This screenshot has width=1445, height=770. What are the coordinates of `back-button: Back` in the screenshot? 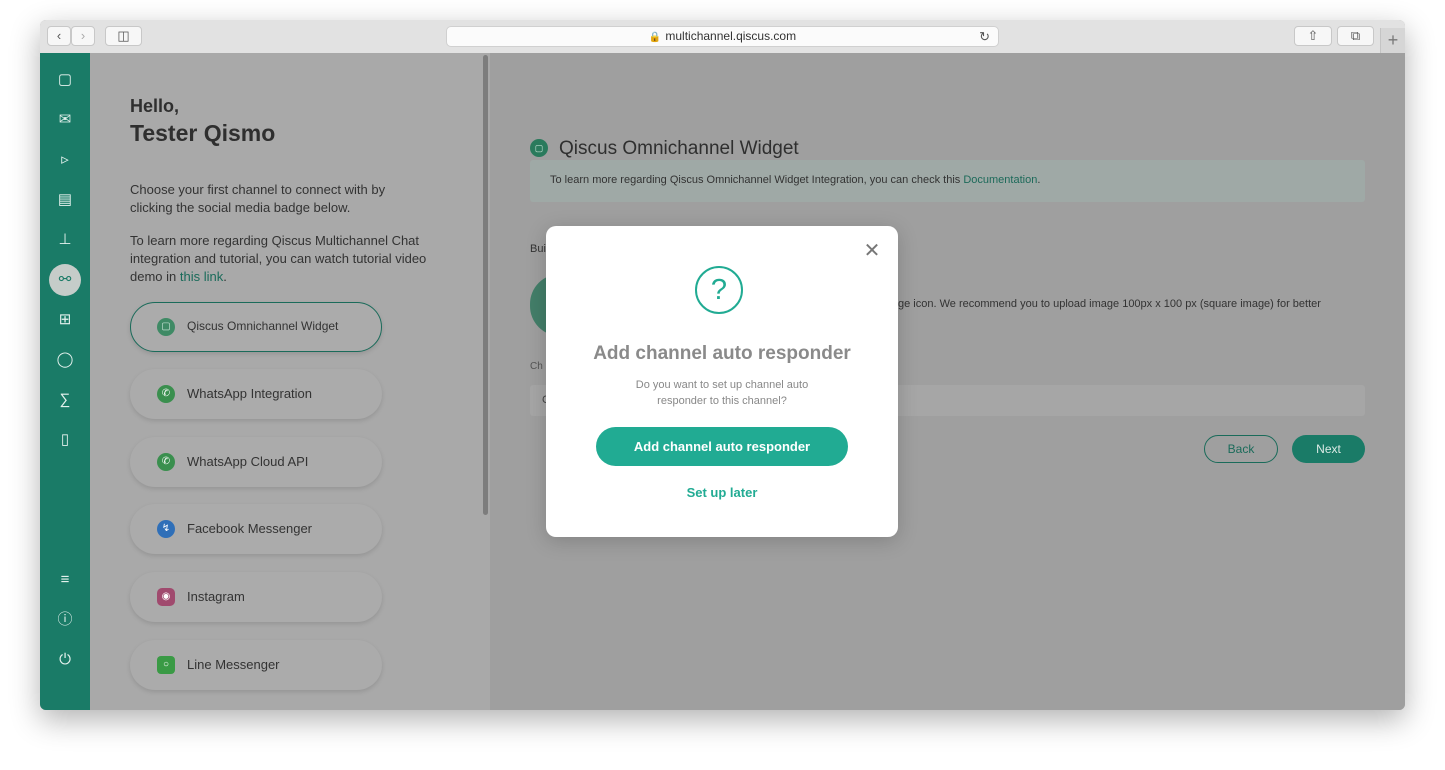 It's located at (1241, 449).